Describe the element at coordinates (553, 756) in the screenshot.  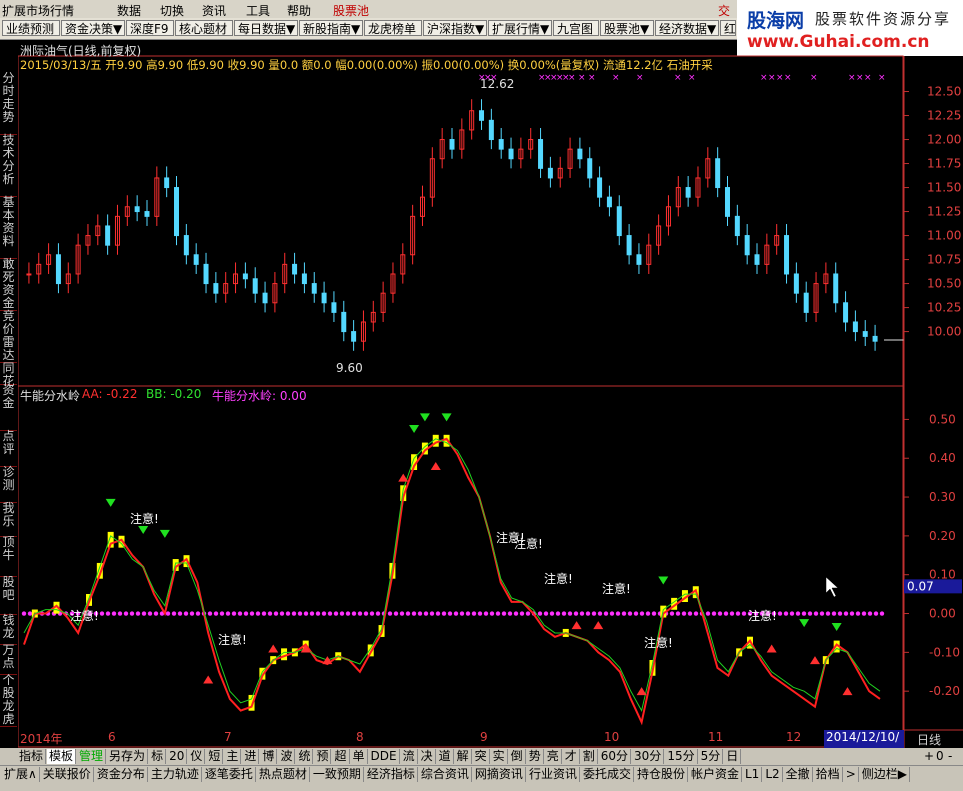
I see `bottom-tab-25: 亮` at that location.